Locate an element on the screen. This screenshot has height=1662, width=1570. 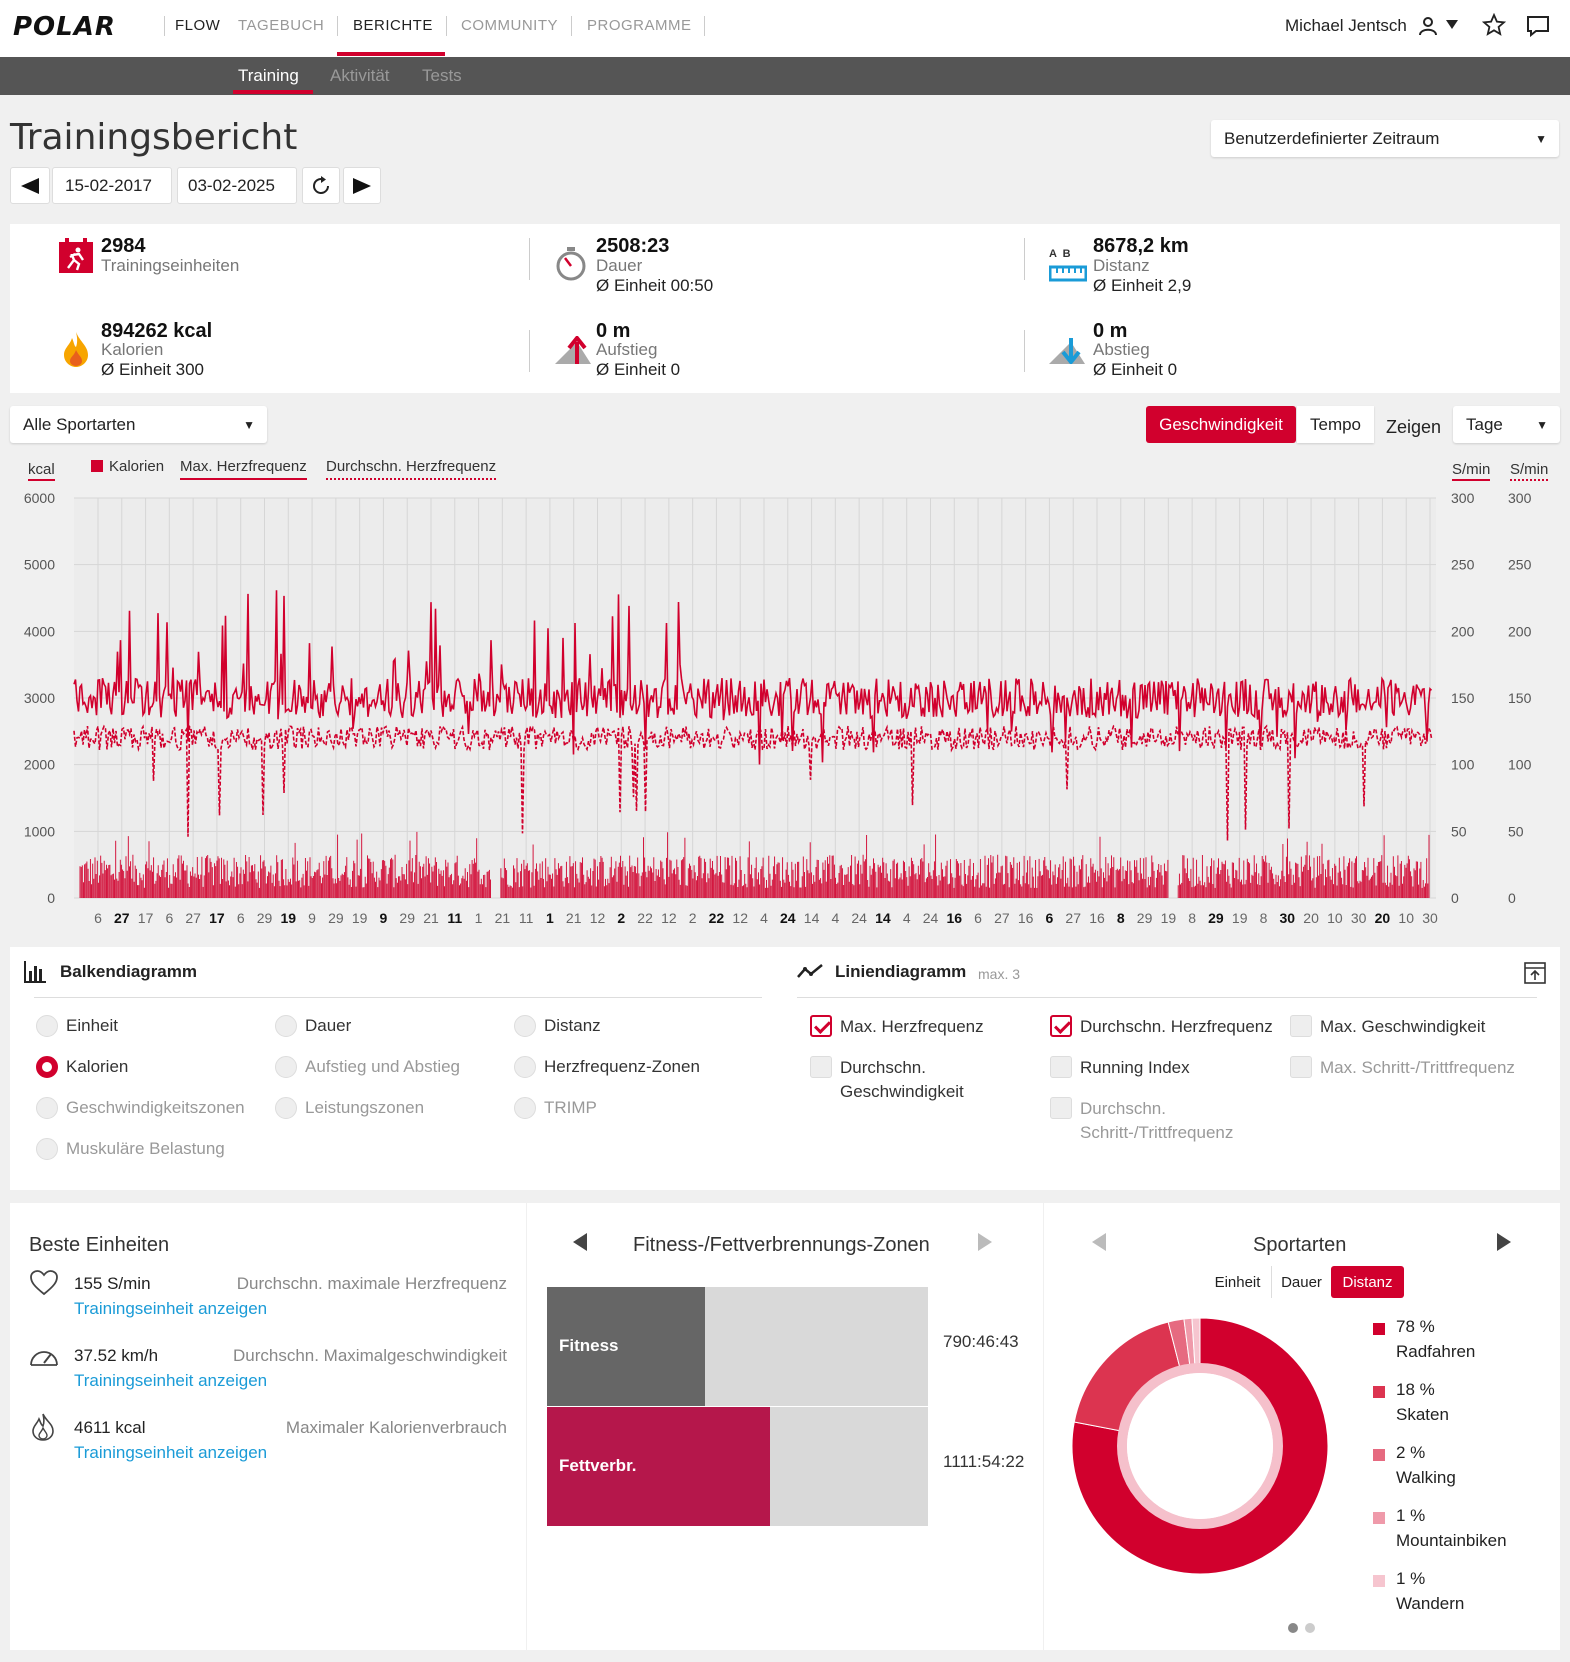
x-tick: 29 is located at coordinates (265, 918).